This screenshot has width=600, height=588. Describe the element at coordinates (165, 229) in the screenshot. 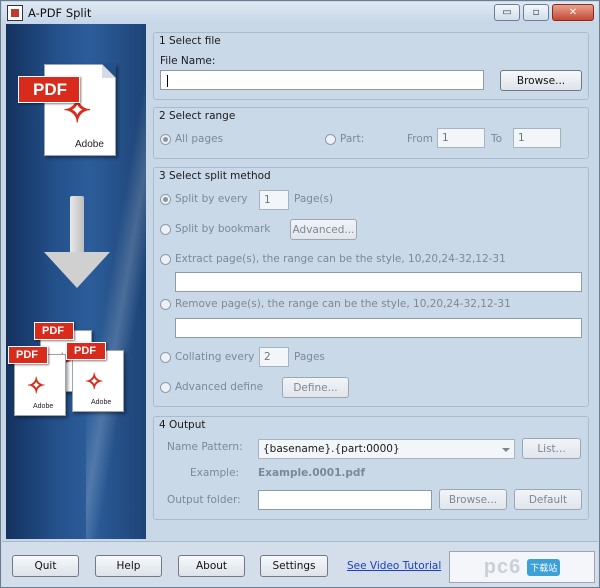

I see `split-bookmark-radio` at that location.